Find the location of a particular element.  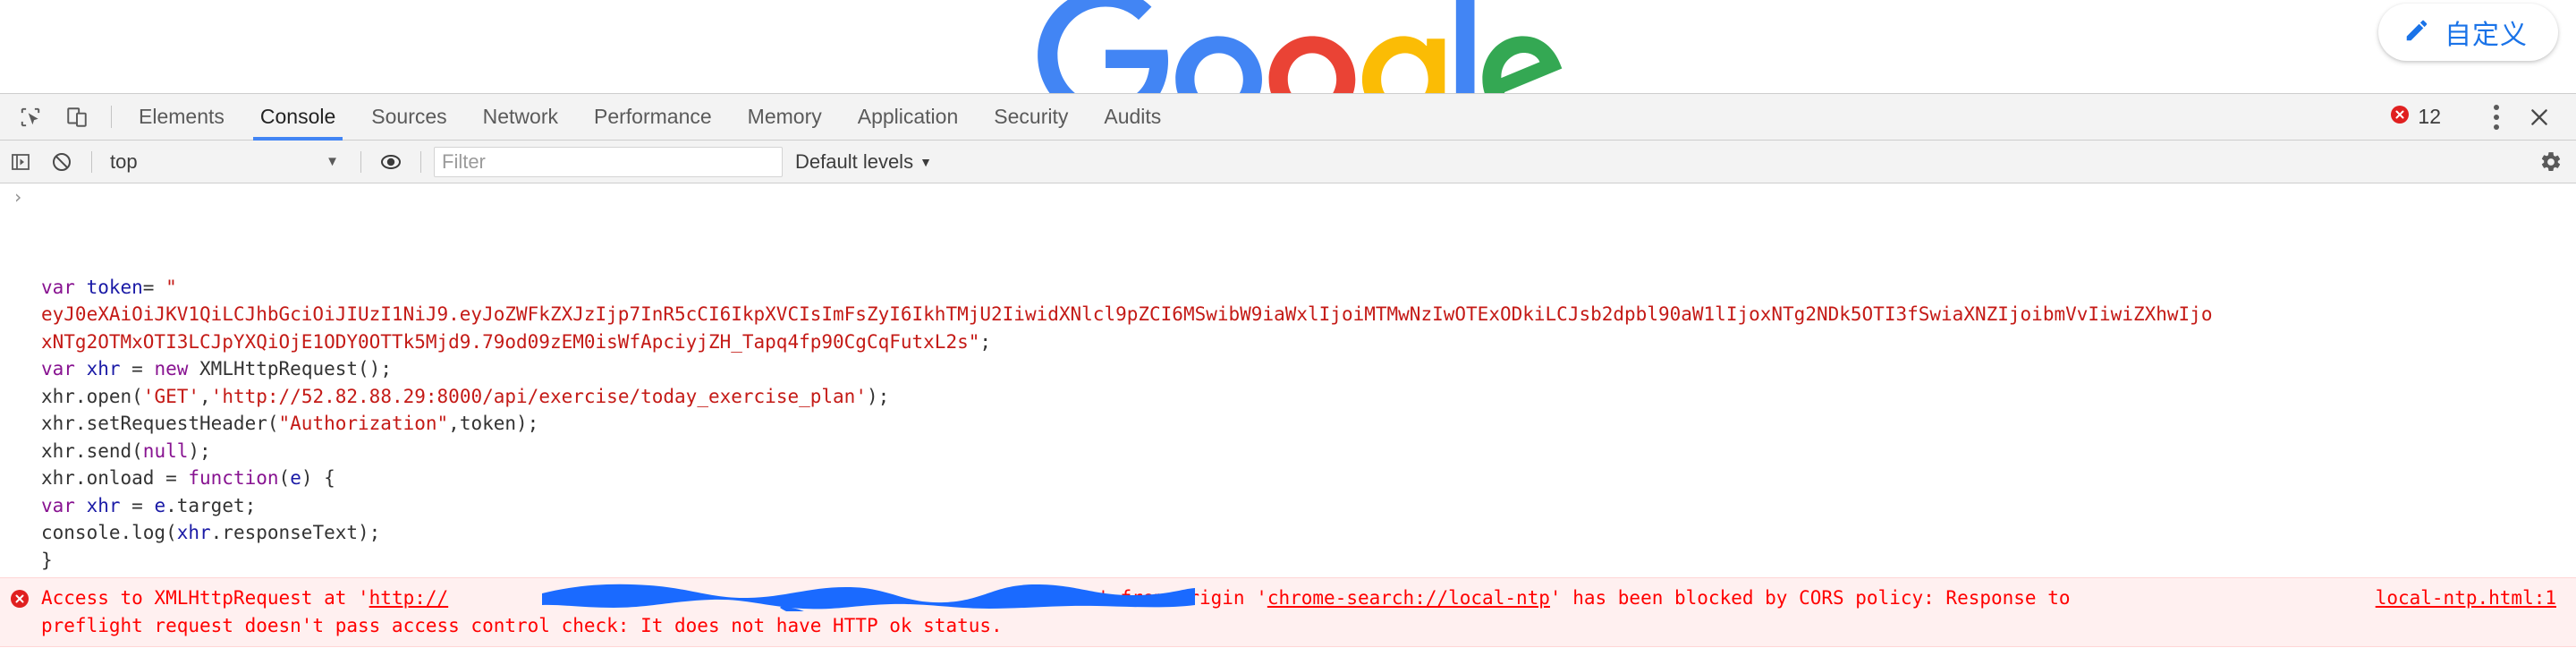

log-levels-value: Default levels is located at coordinates (854, 161).